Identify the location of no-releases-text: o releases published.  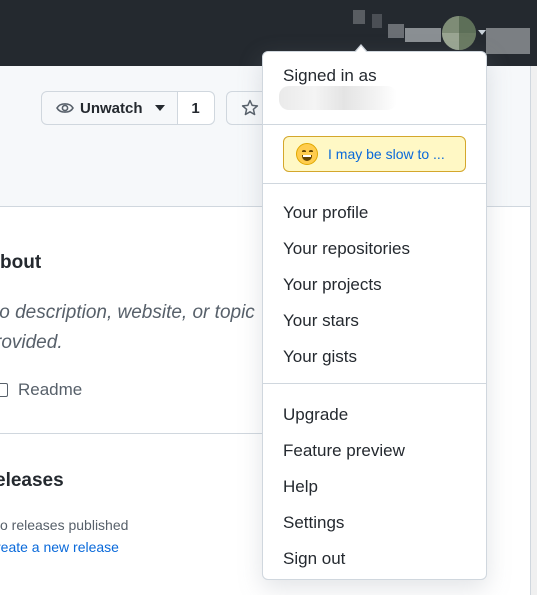
(64, 525).